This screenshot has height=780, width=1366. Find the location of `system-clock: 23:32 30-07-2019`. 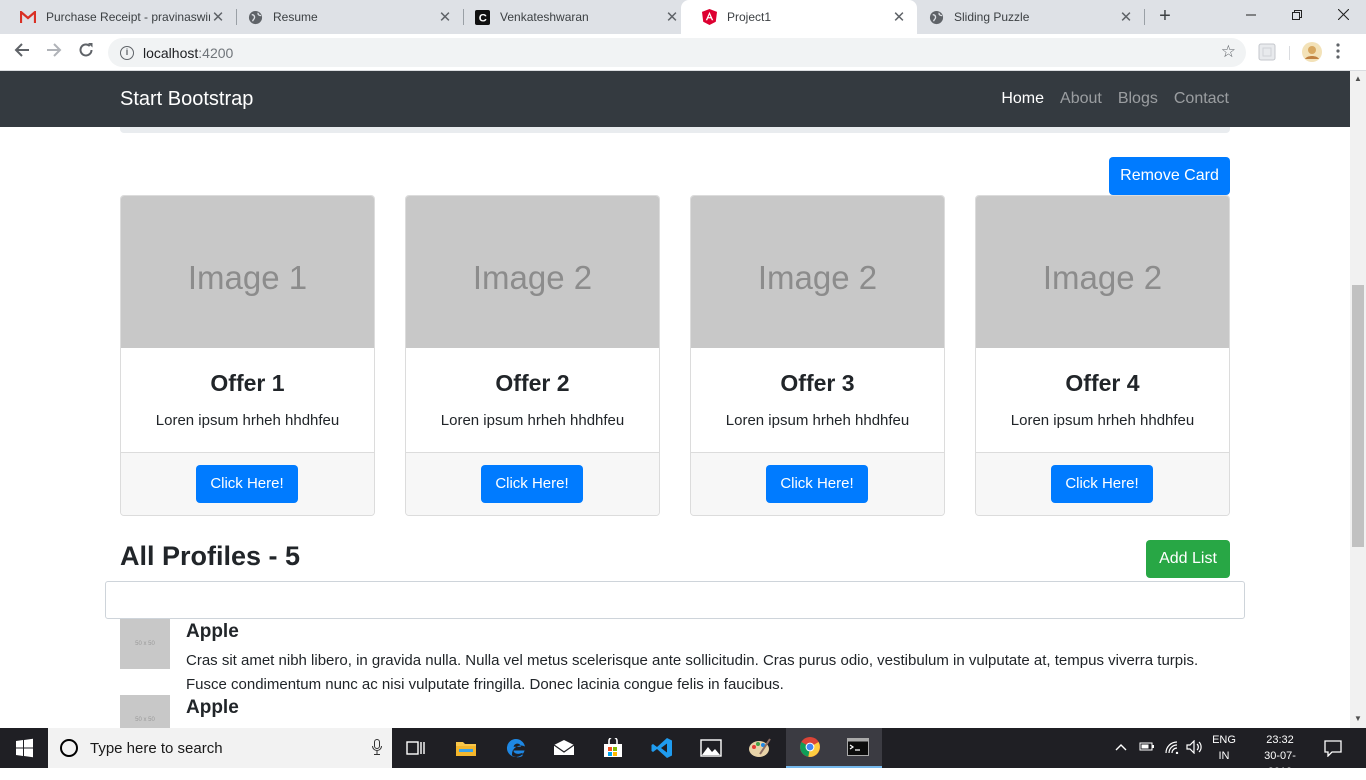

system-clock: 23:32 30-07-2019 is located at coordinates (1280, 756).